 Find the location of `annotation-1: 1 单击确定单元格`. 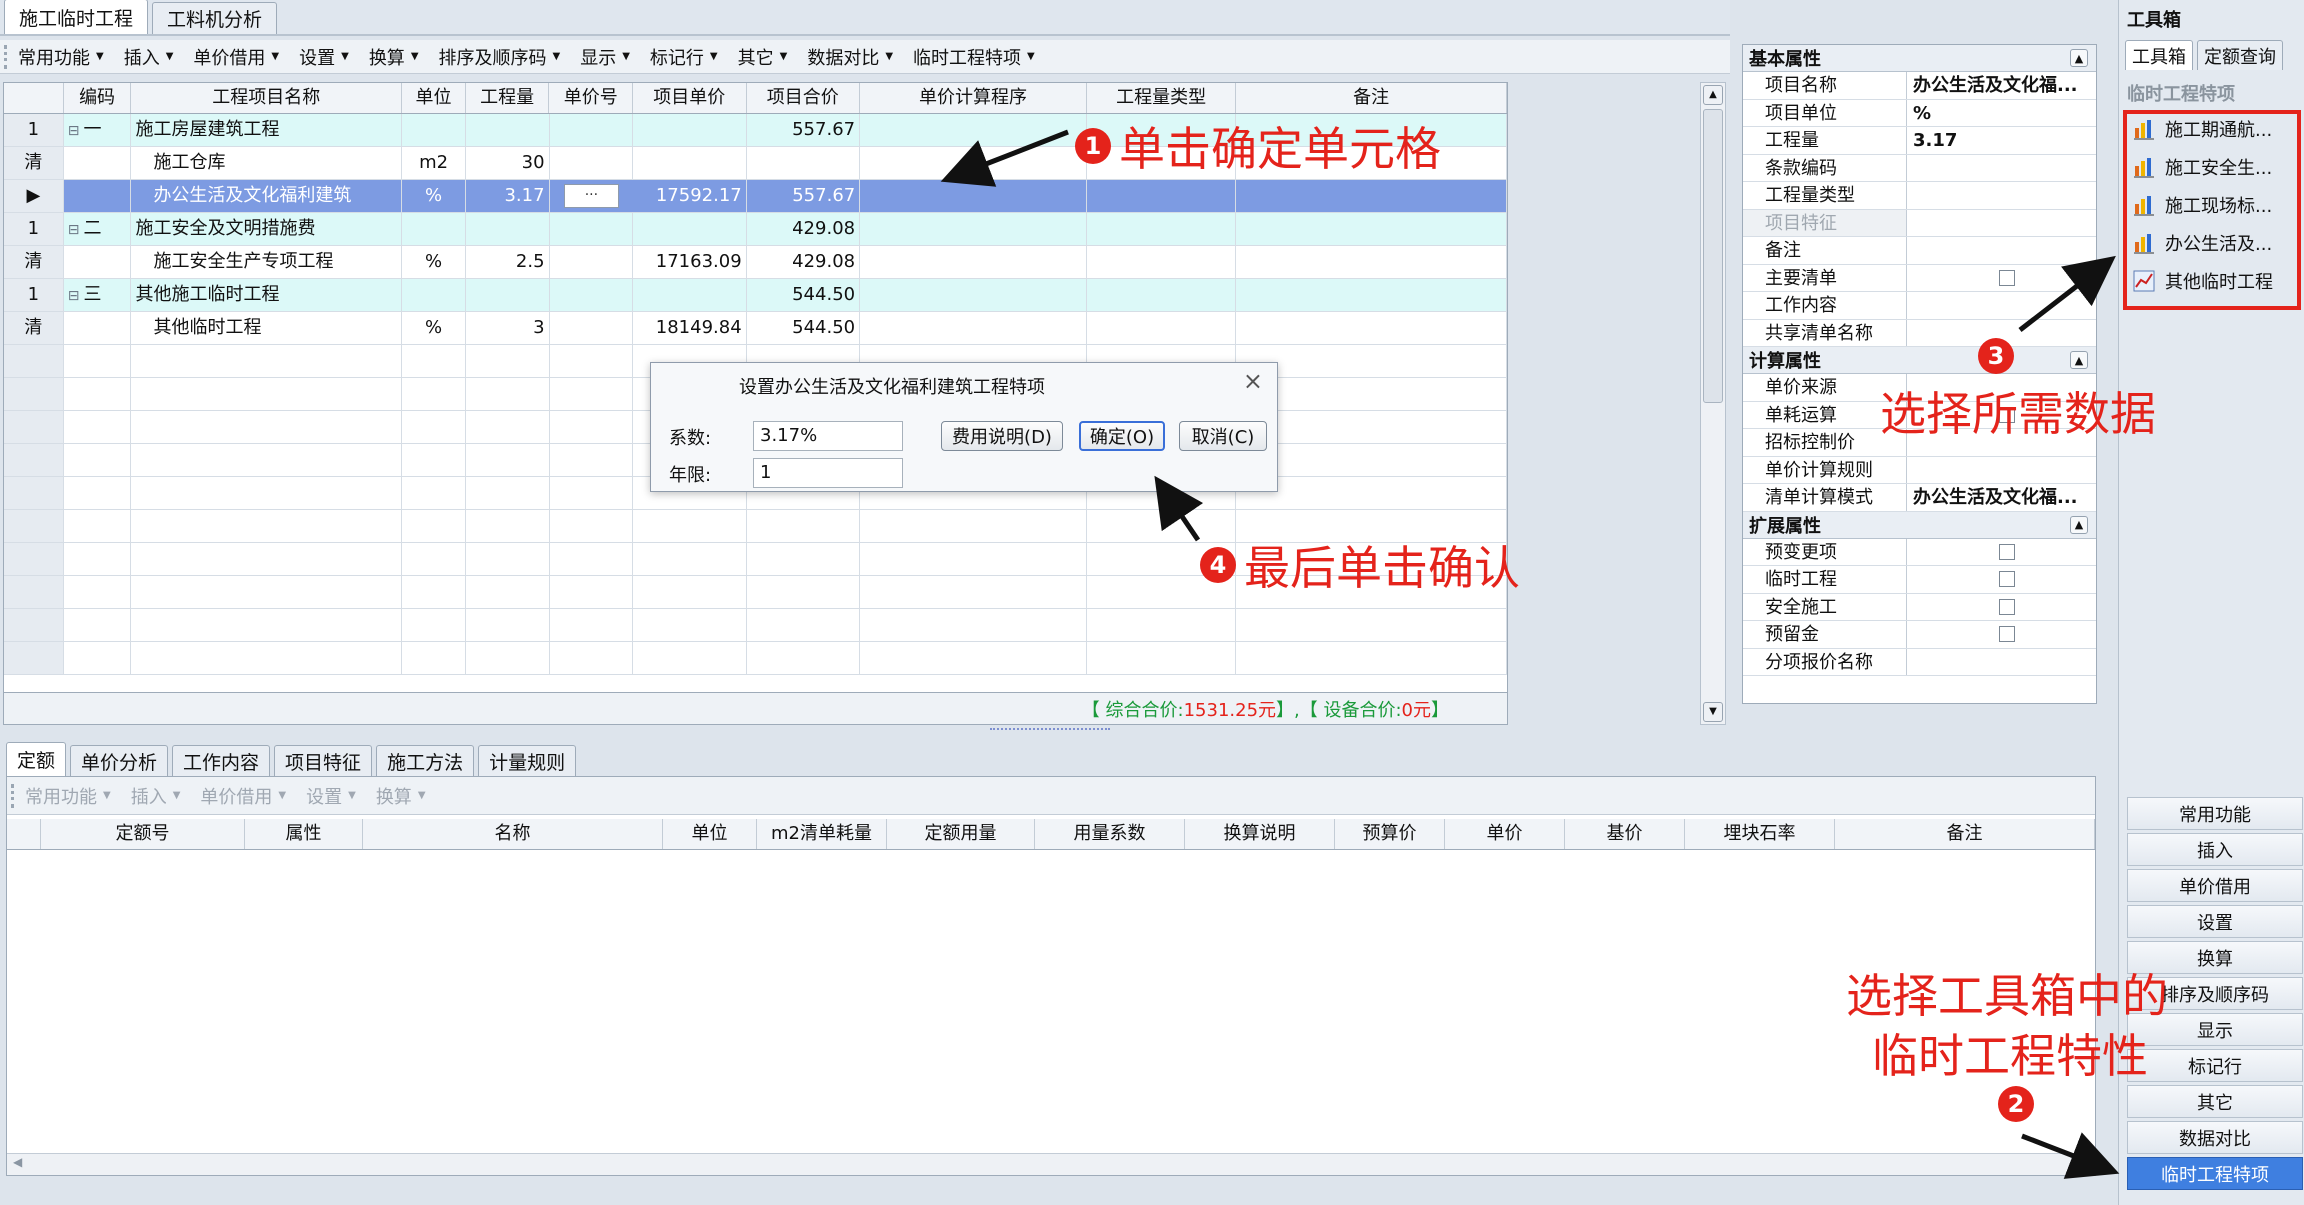

annotation-1: 1 单击确定单元格 is located at coordinates (1258, 146).